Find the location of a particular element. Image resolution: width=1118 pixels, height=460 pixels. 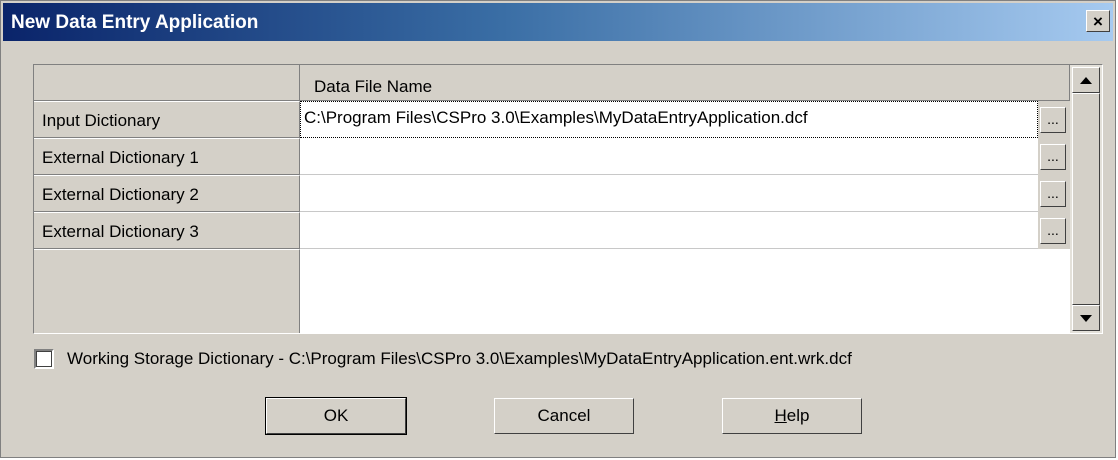

column-header-data-file-name: Data File Name is located at coordinates (685, 83).